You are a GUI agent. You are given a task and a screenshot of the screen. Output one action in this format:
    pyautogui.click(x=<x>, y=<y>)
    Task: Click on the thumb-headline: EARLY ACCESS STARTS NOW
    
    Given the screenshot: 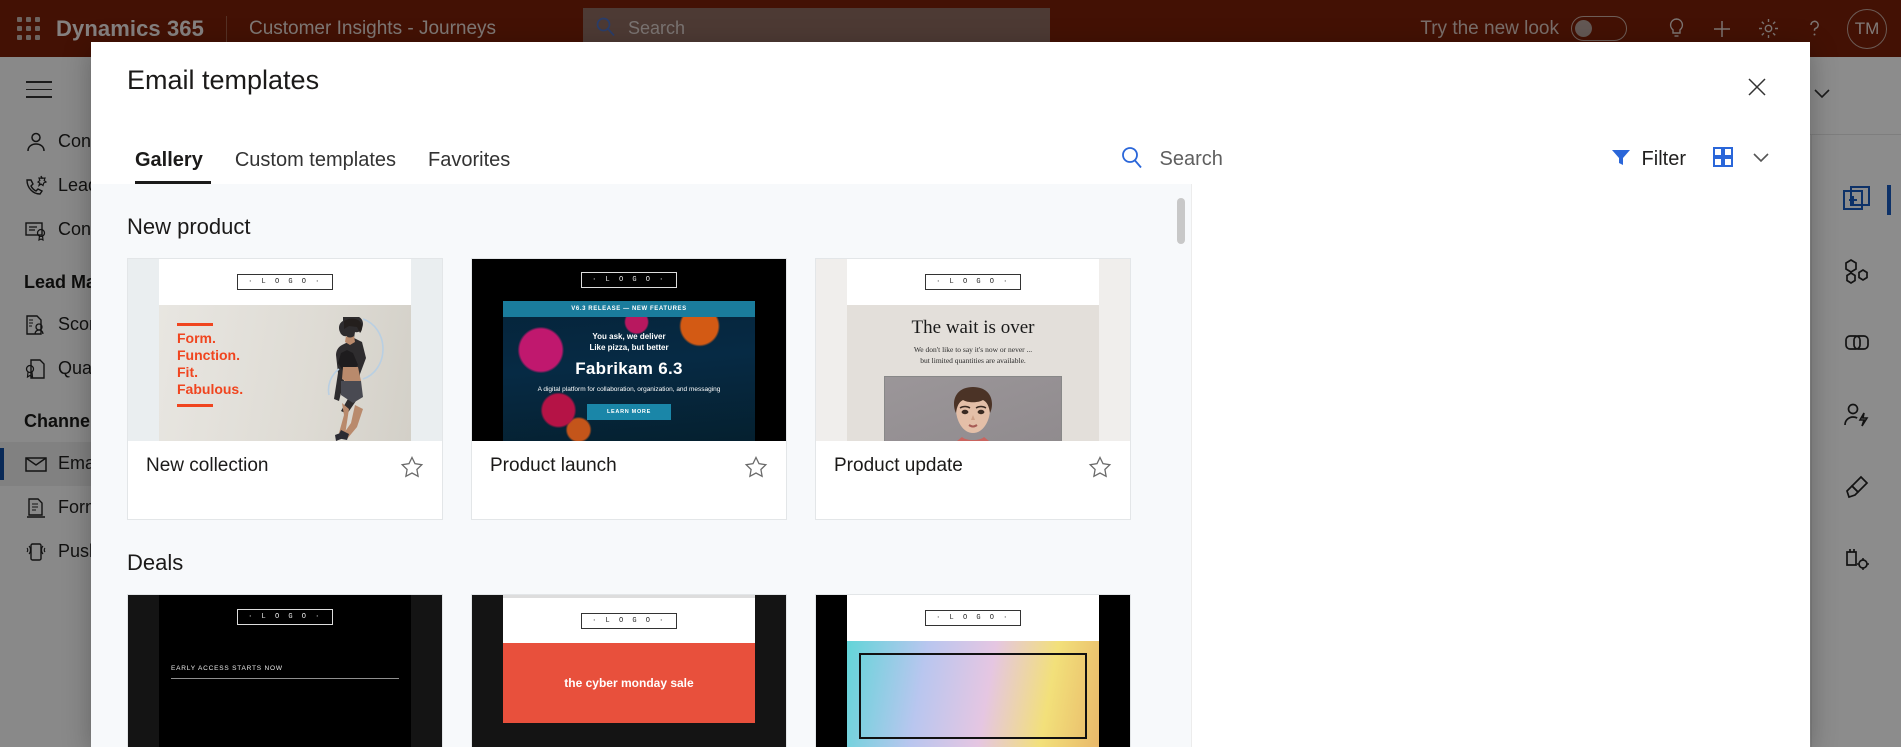 What is the action you would take?
    pyautogui.click(x=227, y=668)
    